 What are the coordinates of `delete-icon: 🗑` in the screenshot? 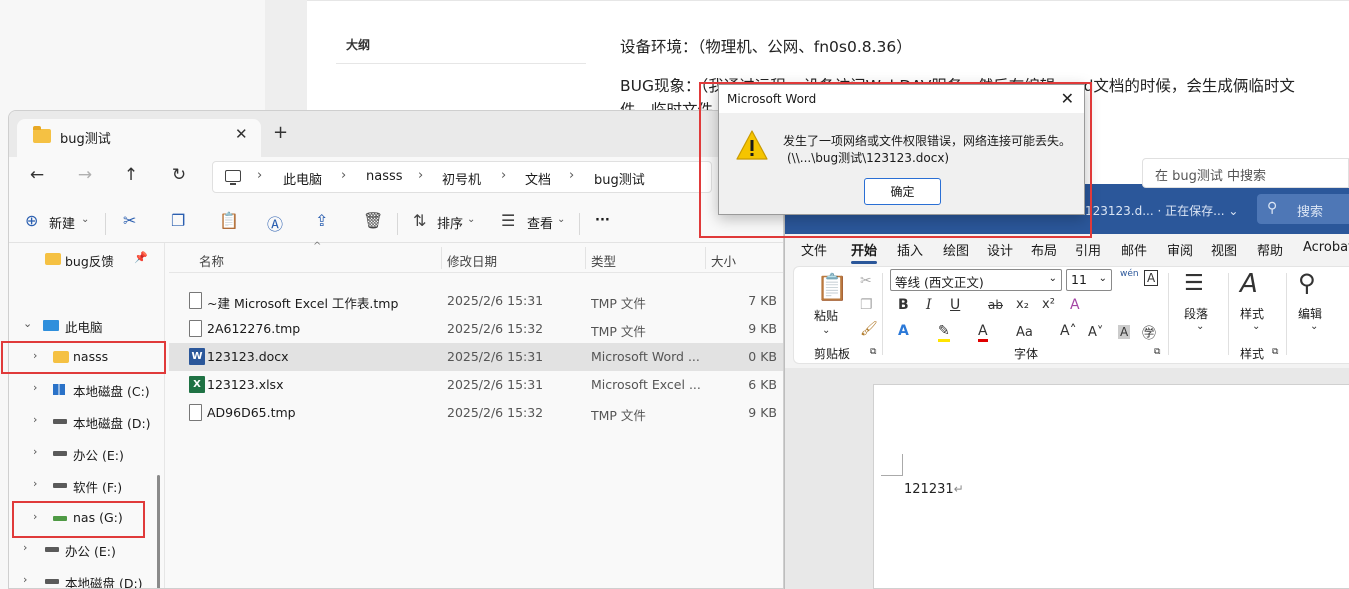 It's located at (373, 220).